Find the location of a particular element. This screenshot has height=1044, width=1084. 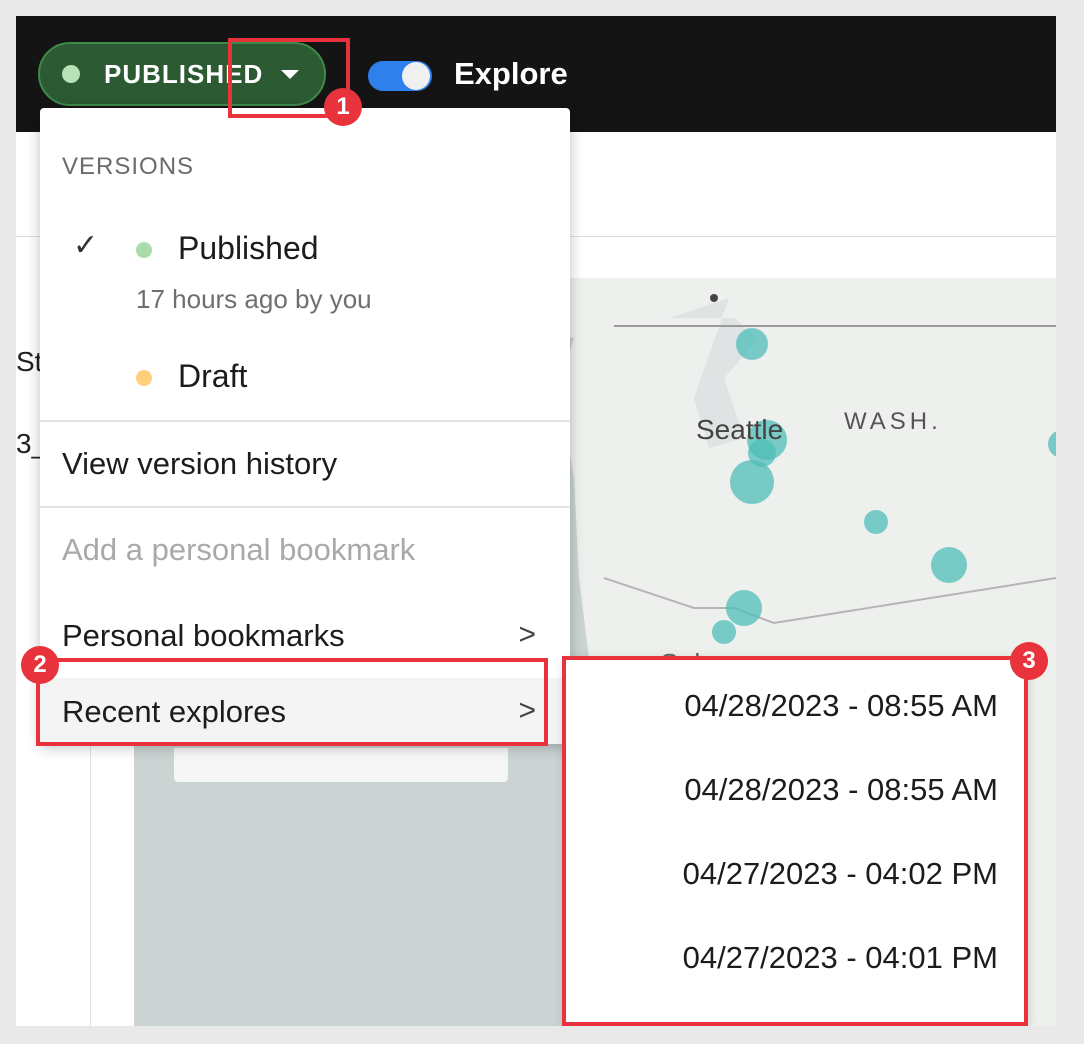

map-label-state: WASH. is located at coordinates (893, 421).